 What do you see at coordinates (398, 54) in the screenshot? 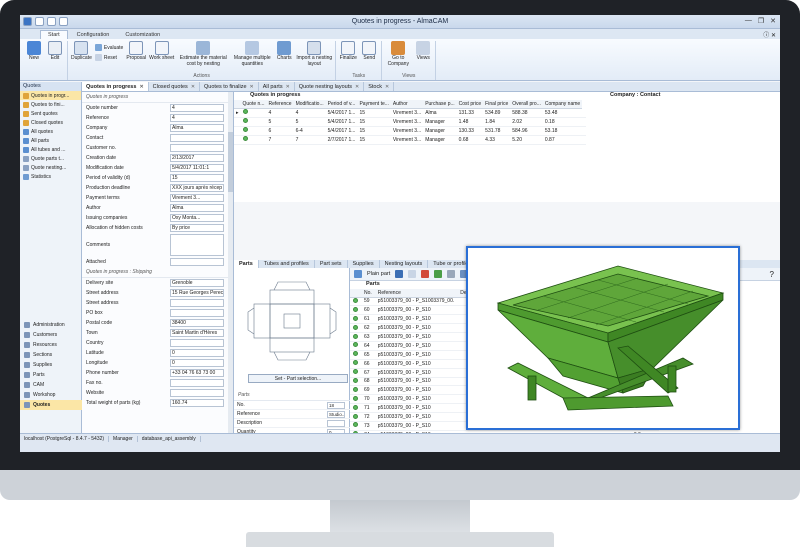
I see `go-to-company-button: Go to Company` at bounding box center [398, 54].